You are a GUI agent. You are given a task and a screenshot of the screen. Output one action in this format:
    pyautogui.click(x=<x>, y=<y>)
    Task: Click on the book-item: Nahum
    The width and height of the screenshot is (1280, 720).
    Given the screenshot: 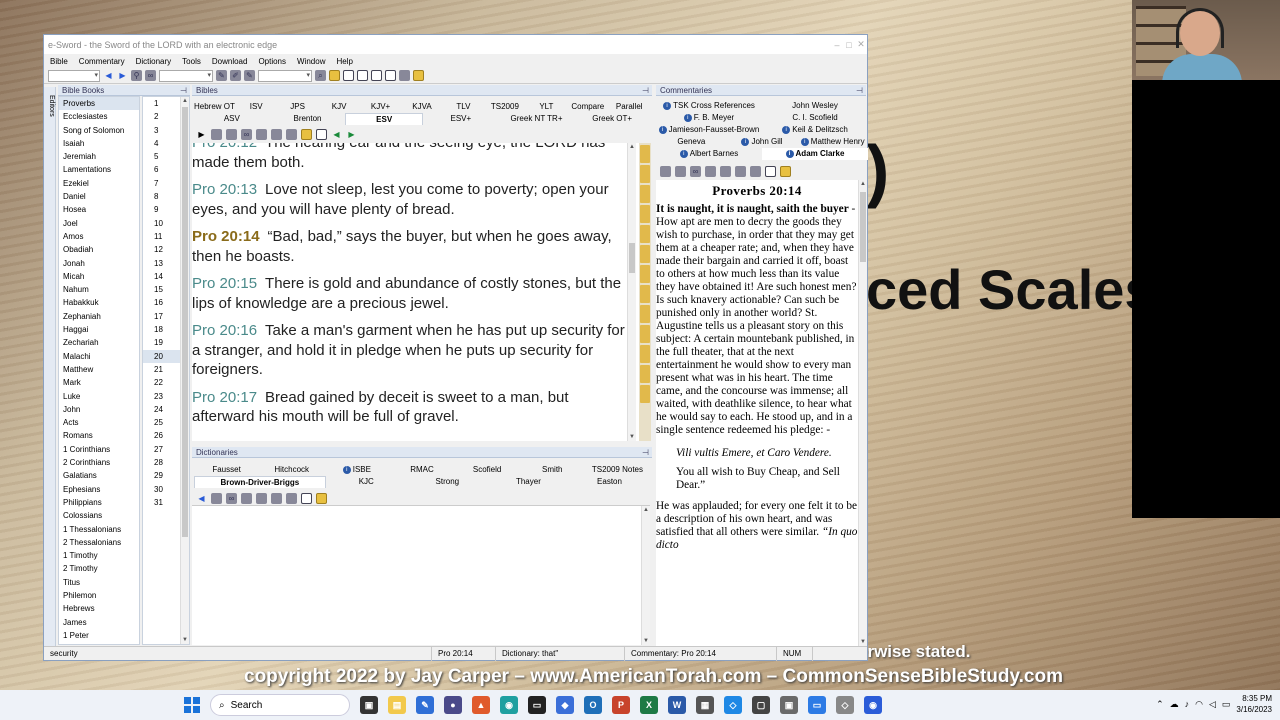 What is the action you would take?
    pyautogui.click(x=99, y=289)
    